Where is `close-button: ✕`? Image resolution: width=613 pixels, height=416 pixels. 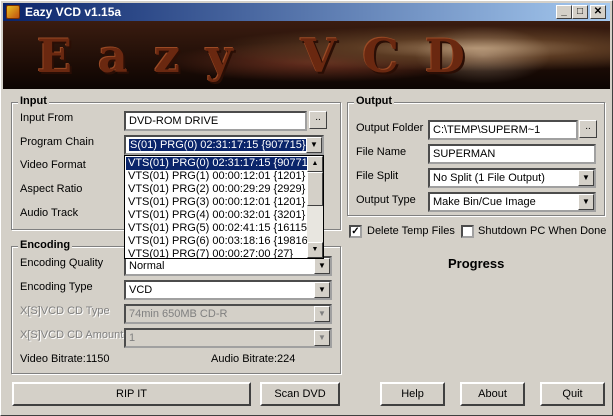 close-button: ✕ is located at coordinates (598, 12).